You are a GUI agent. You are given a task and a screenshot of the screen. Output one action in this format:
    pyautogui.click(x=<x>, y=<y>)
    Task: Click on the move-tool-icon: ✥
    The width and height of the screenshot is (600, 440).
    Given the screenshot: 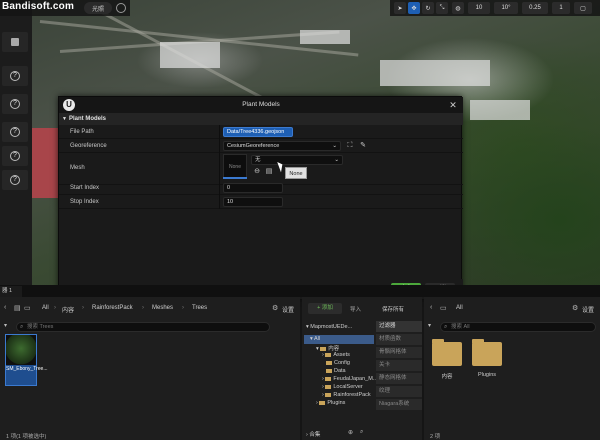 What is the action you would take?
    pyautogui.click(x=414, y=8)
    